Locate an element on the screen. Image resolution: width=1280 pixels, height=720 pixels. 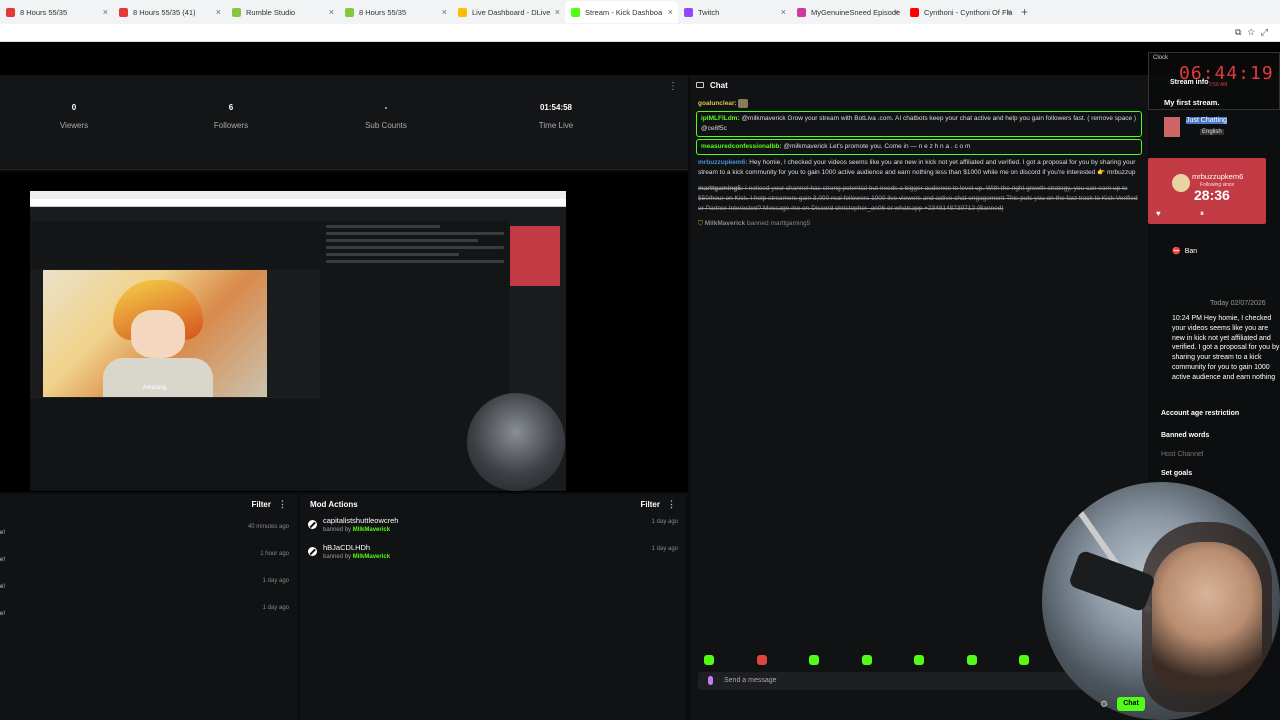
preview-bottom-panels is located at coordinates (175, 444).